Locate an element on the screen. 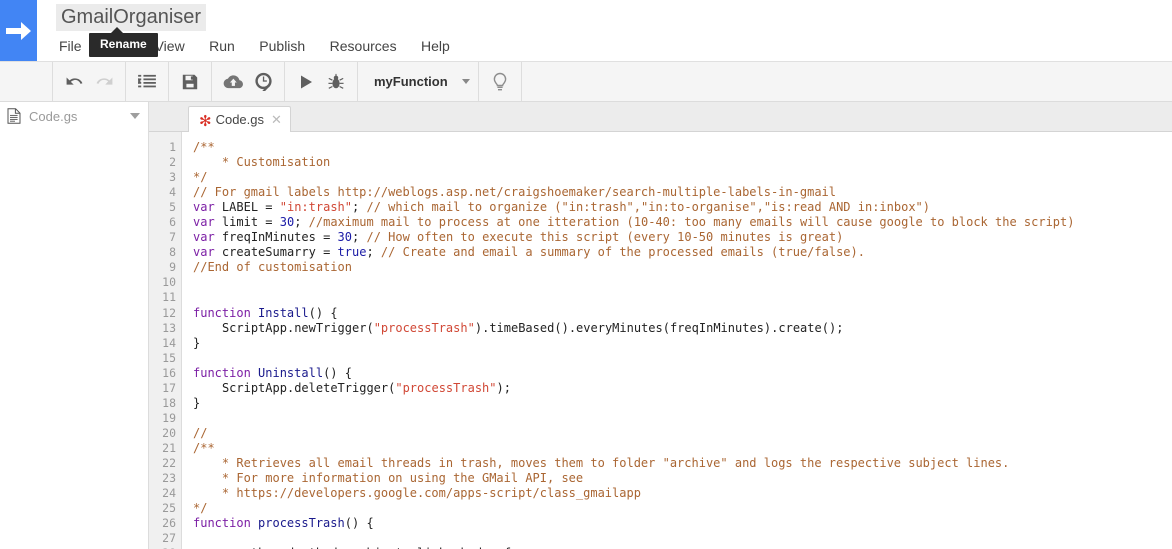  menu-run: Run is located at coordinates (222, 46).